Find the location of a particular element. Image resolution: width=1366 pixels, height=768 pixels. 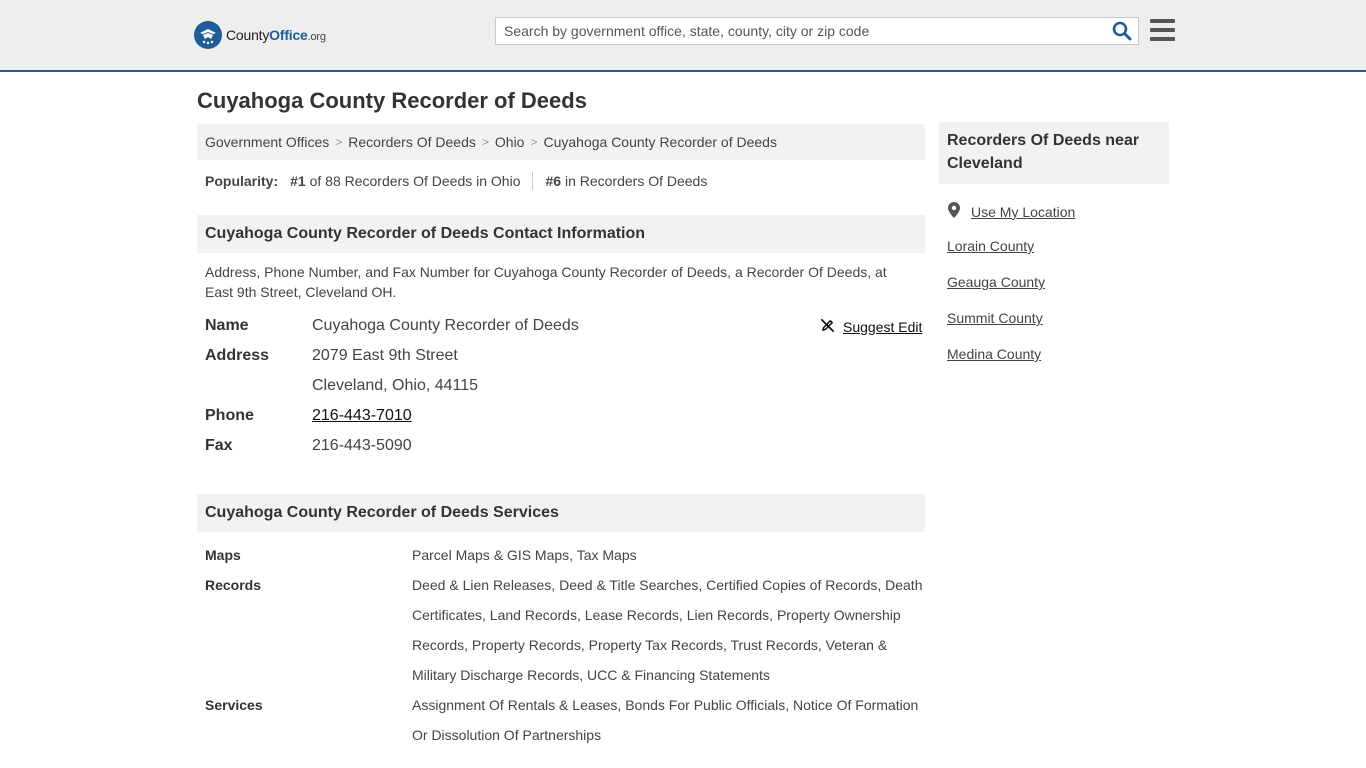

address-line1: 2079 East 9th Street is located at coordinates (385, 355).